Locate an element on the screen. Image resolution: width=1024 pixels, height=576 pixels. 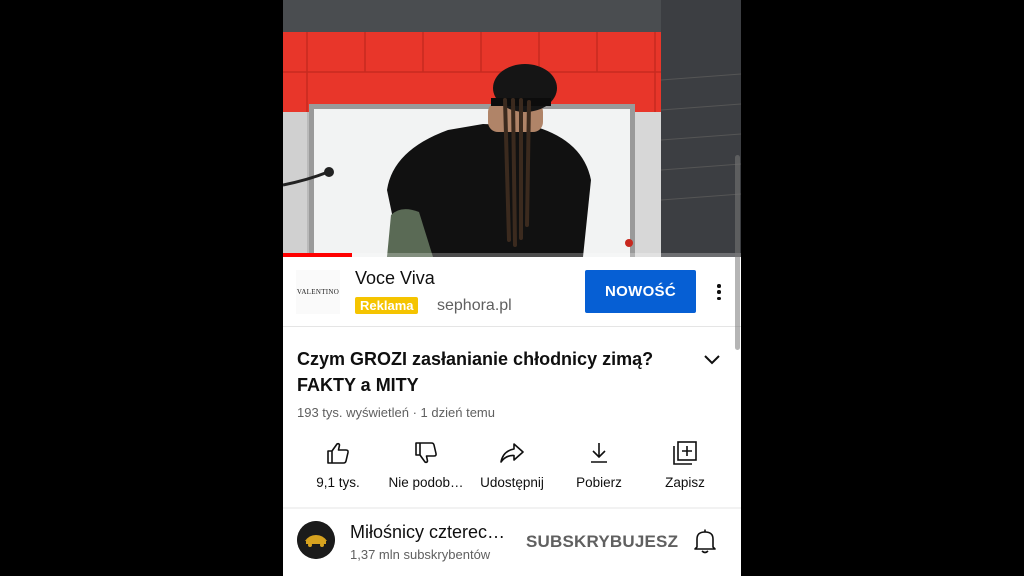
save-button: Zapisz is located at coordinates (685, 468).